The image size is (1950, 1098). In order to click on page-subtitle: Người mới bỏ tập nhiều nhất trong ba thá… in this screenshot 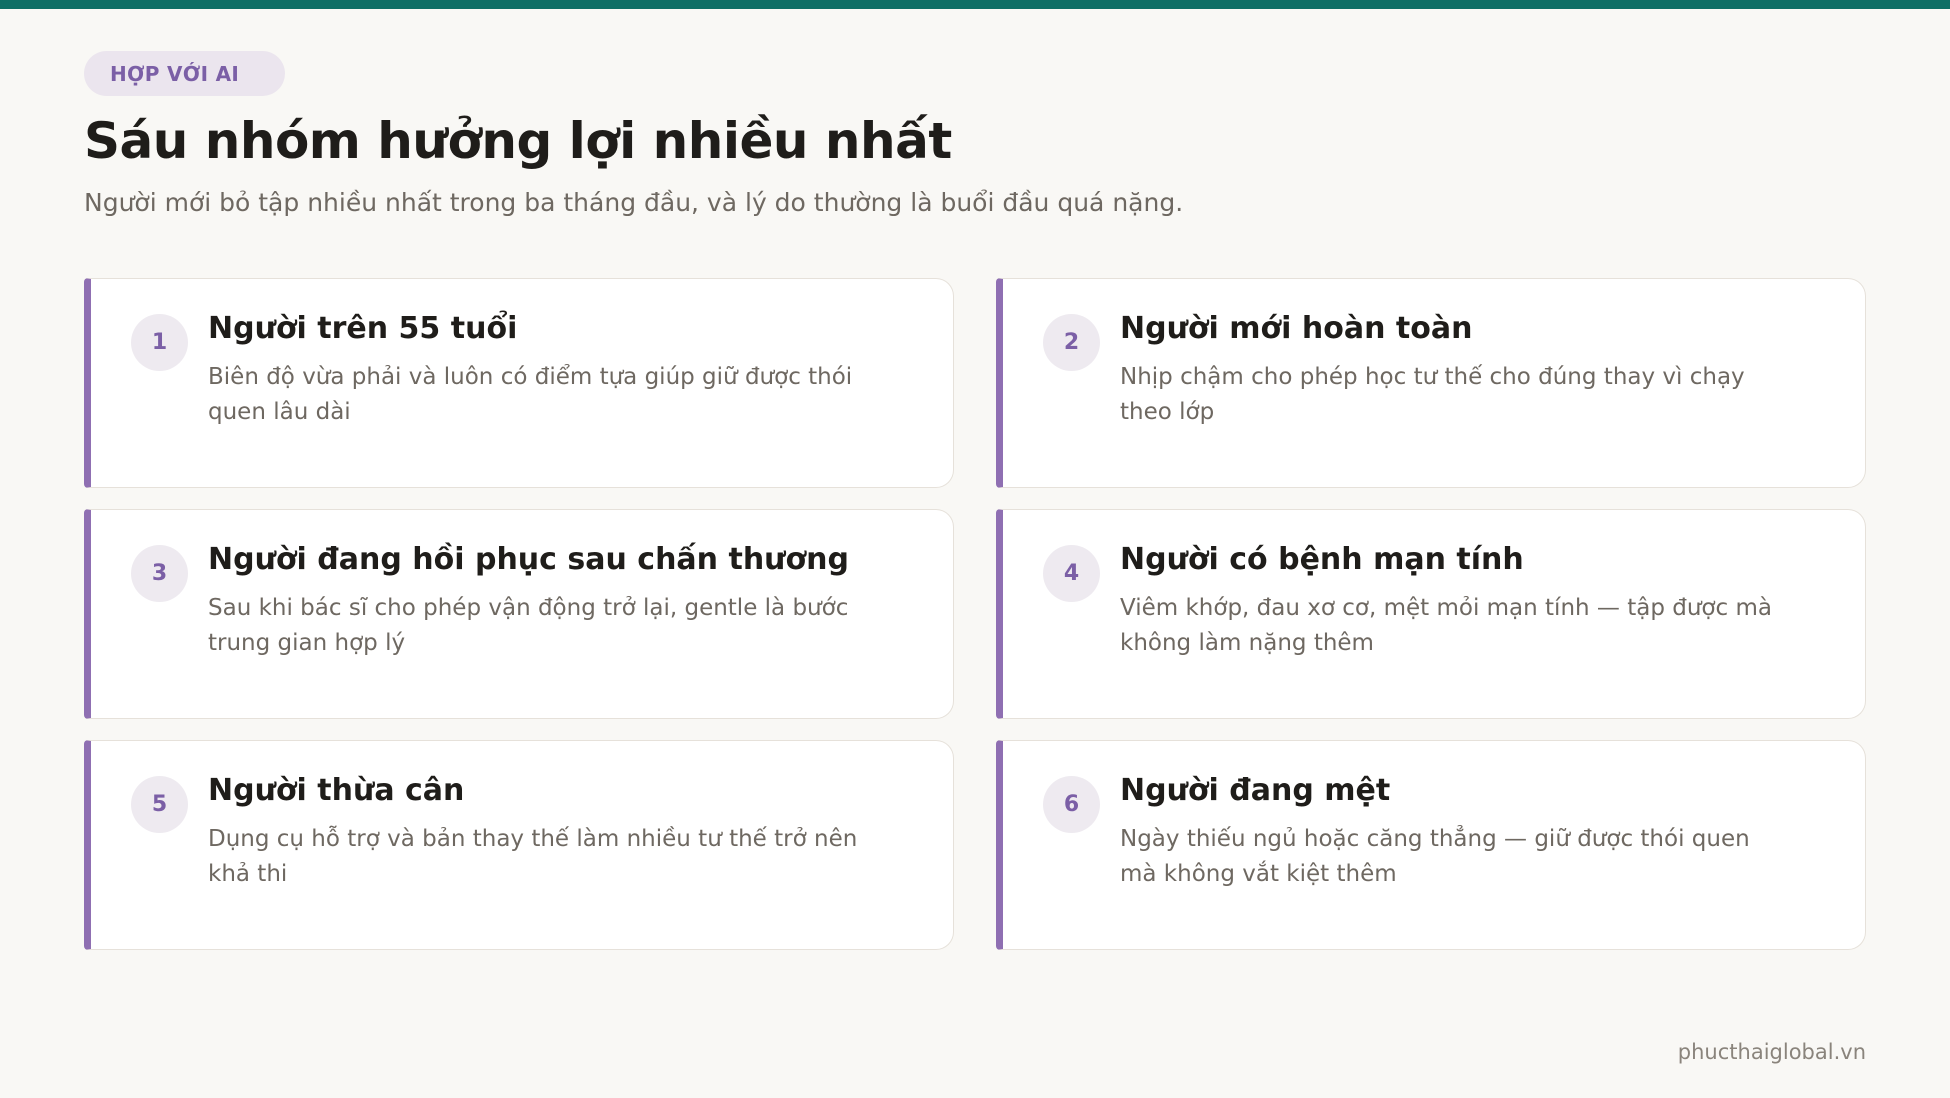, I will do `click(634, 202)`.